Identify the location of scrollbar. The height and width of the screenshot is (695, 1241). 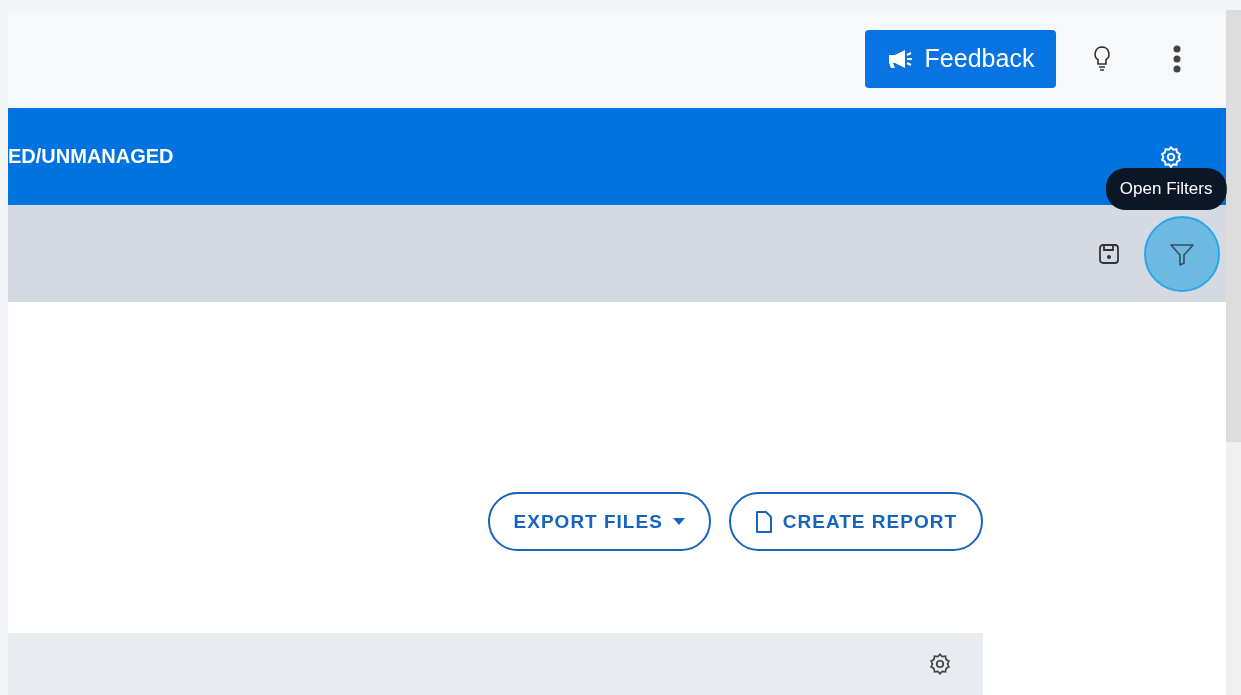
(1233, 352).